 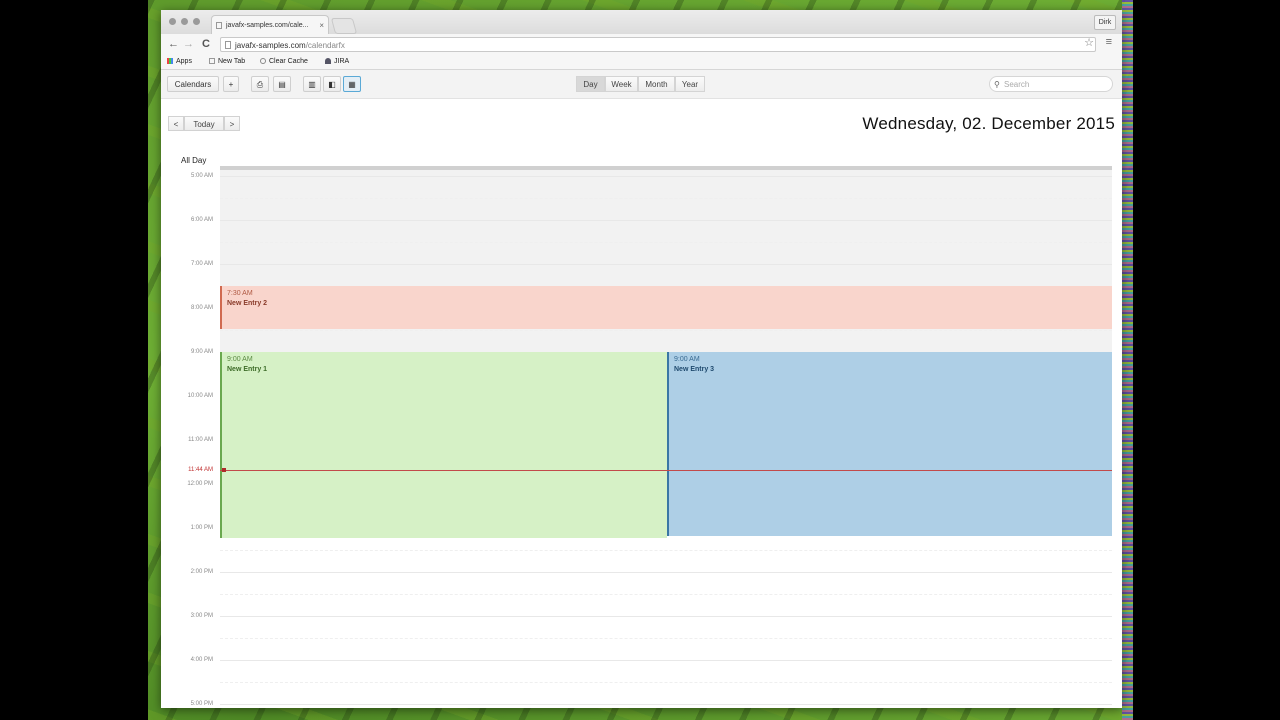 I want to click on tab-day: Day, so click(x=590, y=84).